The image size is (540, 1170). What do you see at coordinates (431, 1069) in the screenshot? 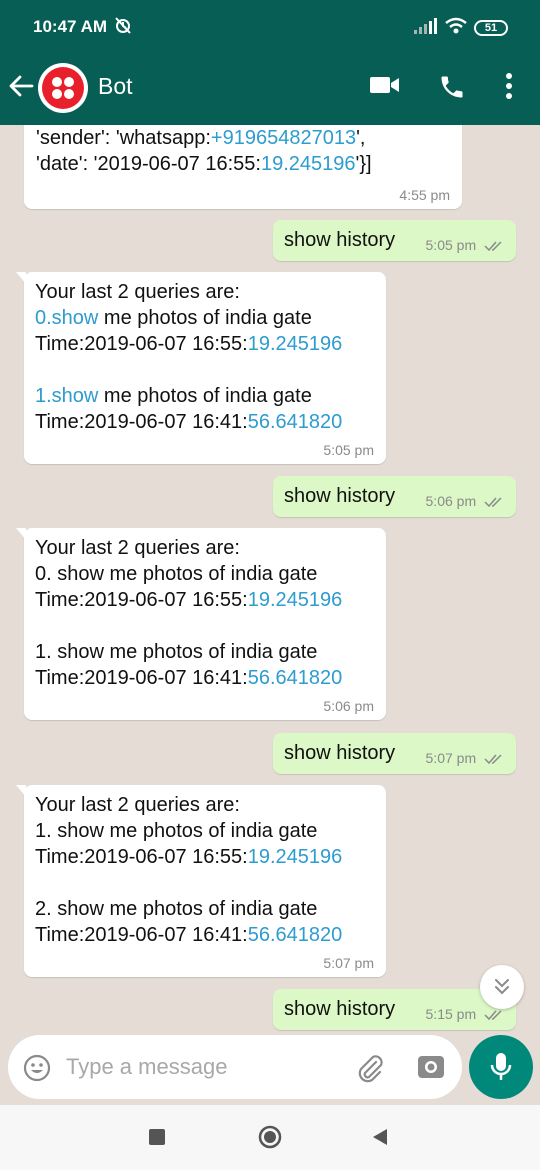
I see `camera-icon` at bounding box center [431, 1069].